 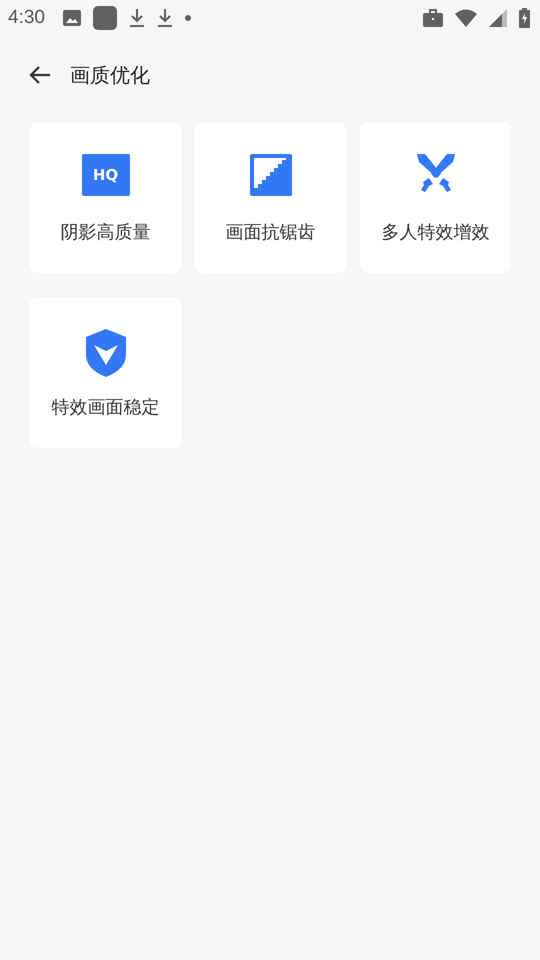 I want to click on shield-icon, so click(x=106, y=353).